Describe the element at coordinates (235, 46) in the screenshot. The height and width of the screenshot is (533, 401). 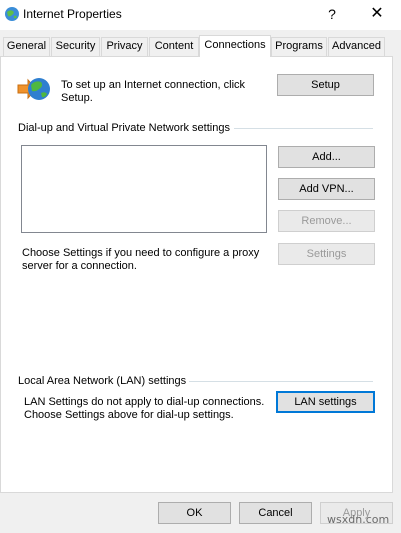
I see `tab-connections: Connections` at that location.